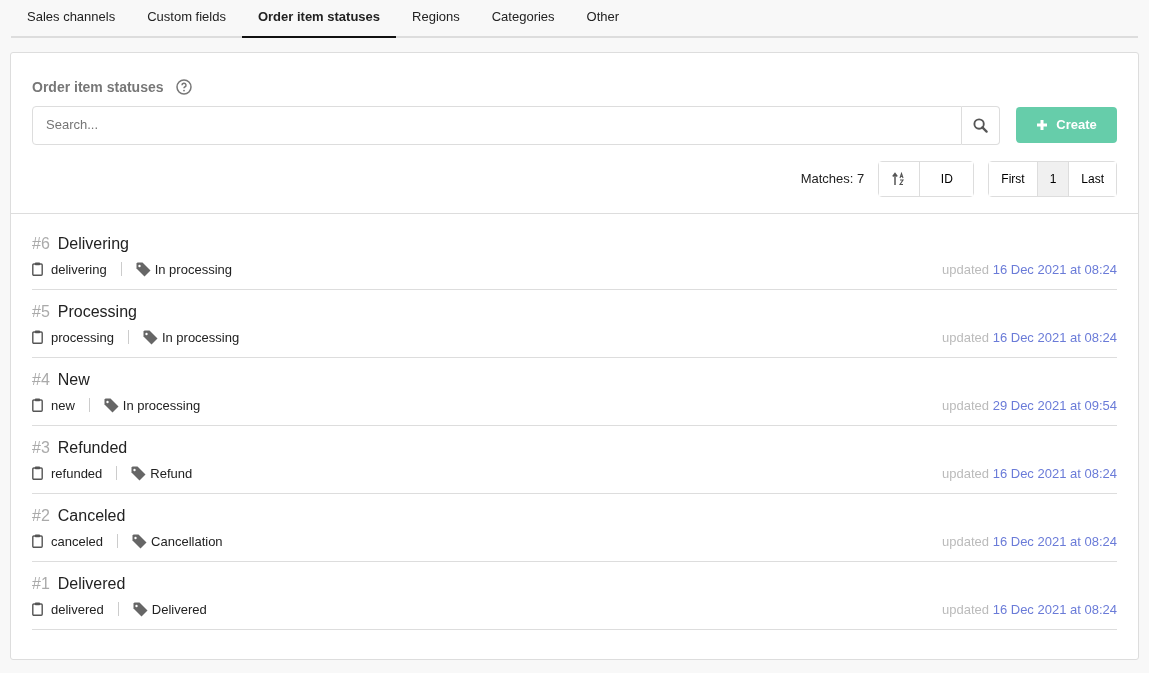  I want to click on item-number: #5, so click(41, 311).